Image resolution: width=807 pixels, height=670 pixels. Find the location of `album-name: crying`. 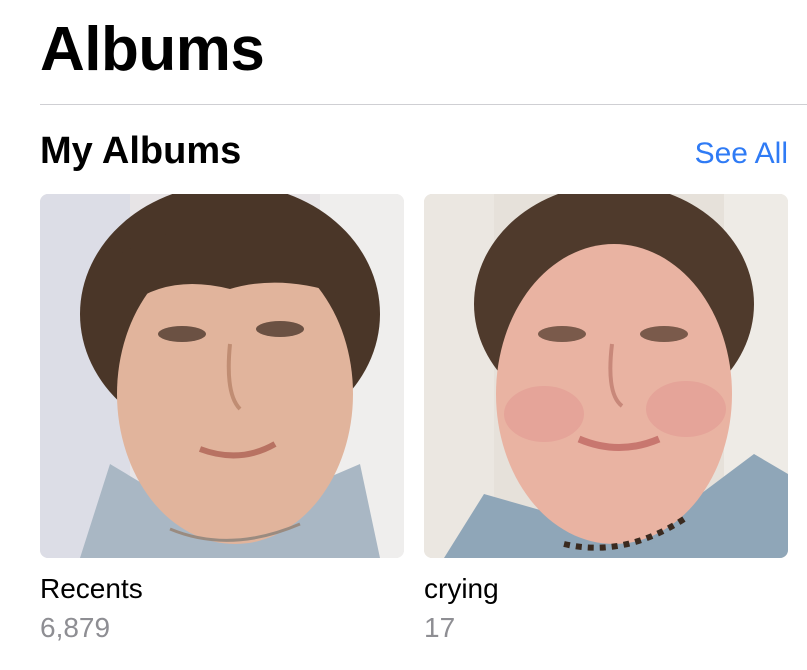

album-name: crying is located at coordinates (461, 588).